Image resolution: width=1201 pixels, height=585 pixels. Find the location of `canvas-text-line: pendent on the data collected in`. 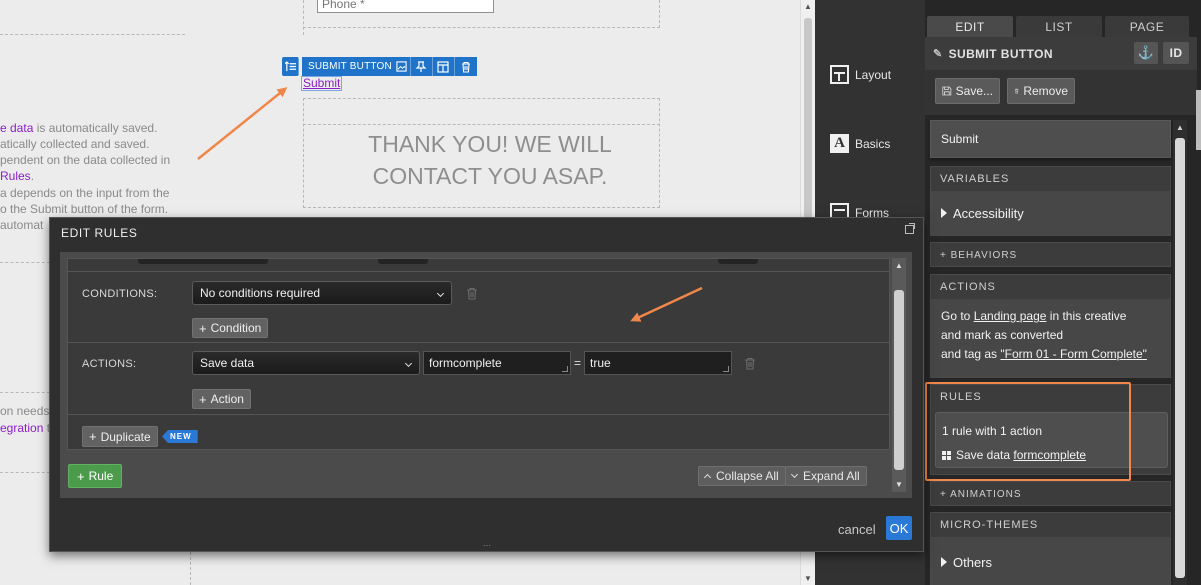

canvas-text-line: pendent on the data collected in is located at coordinates (85, 160).